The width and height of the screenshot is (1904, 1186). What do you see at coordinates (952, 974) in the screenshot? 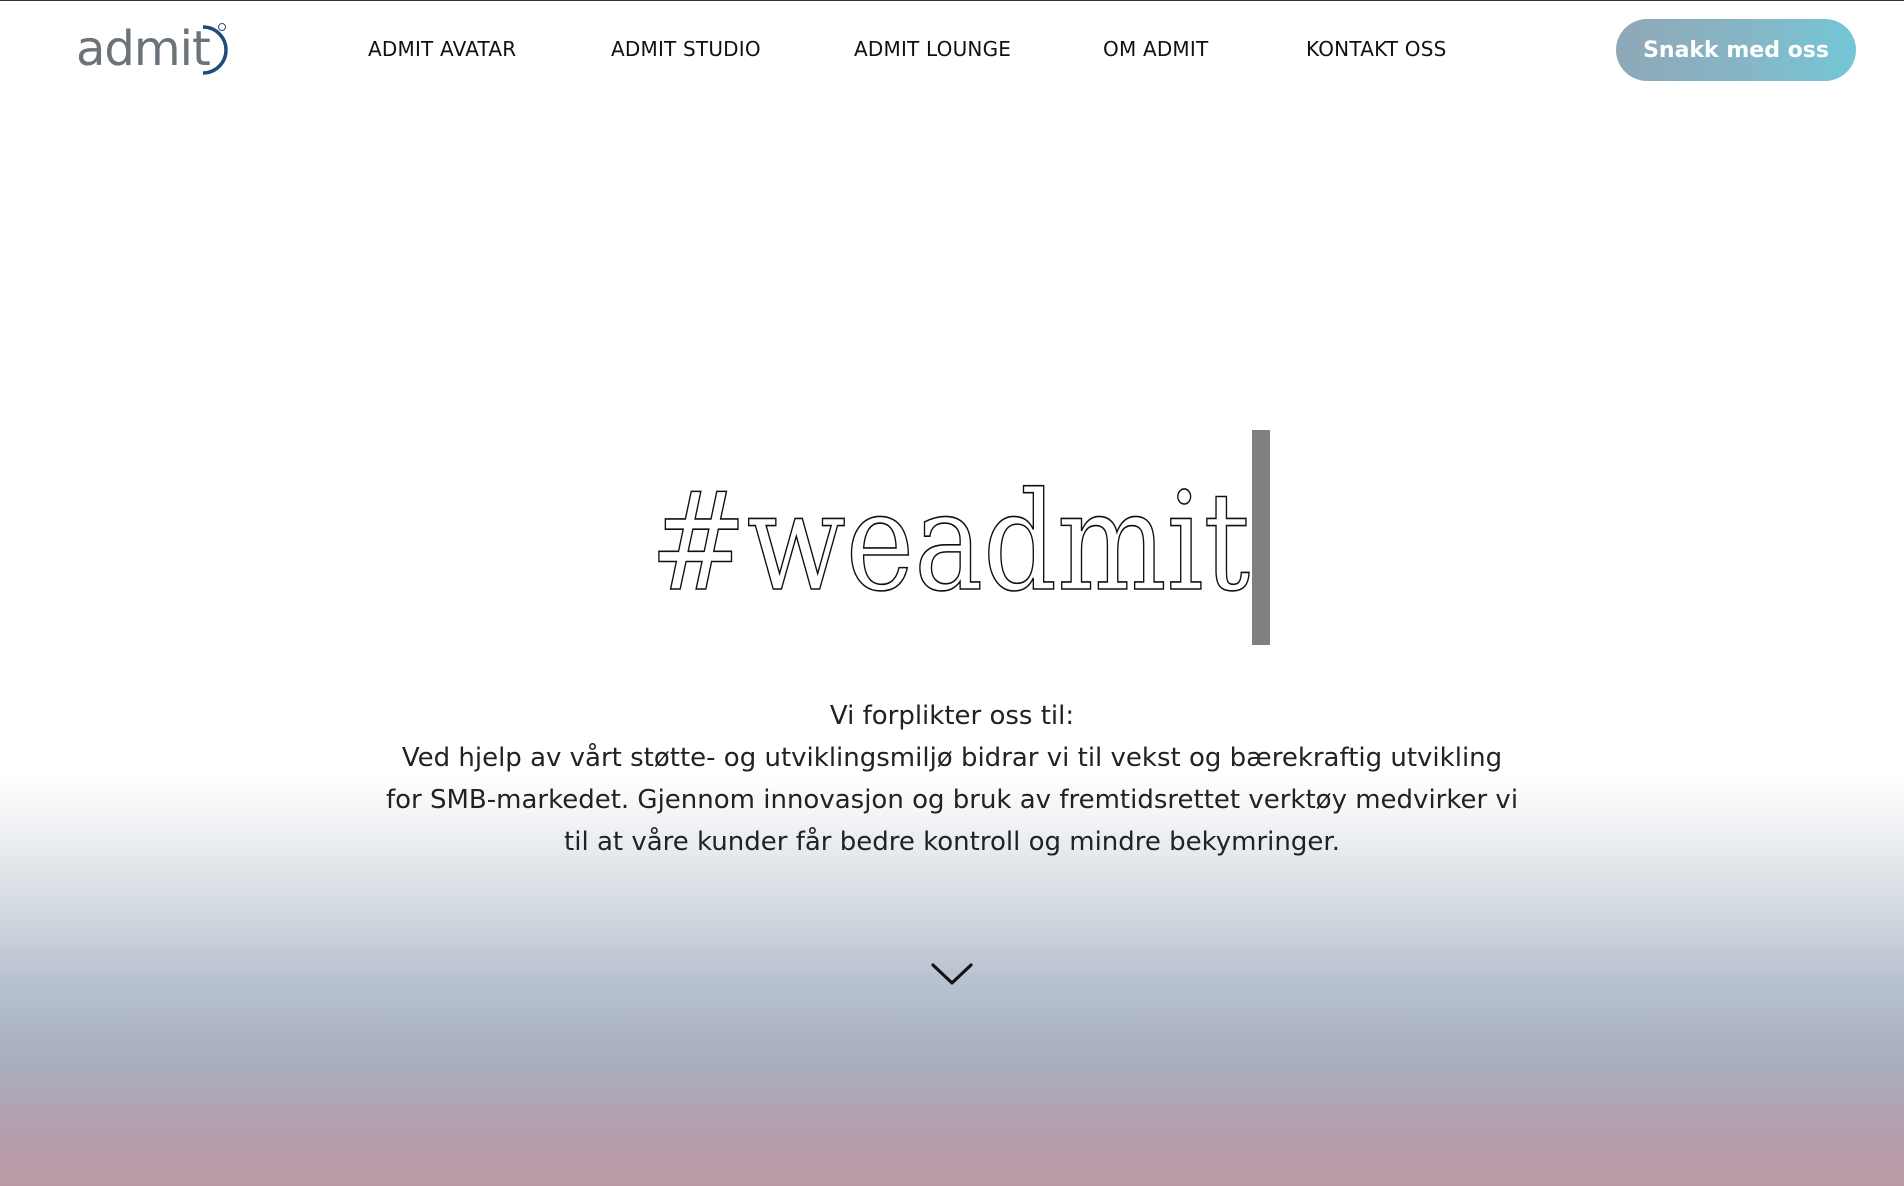
I see `chevron-down-icon` at bounding box center [952, 974].